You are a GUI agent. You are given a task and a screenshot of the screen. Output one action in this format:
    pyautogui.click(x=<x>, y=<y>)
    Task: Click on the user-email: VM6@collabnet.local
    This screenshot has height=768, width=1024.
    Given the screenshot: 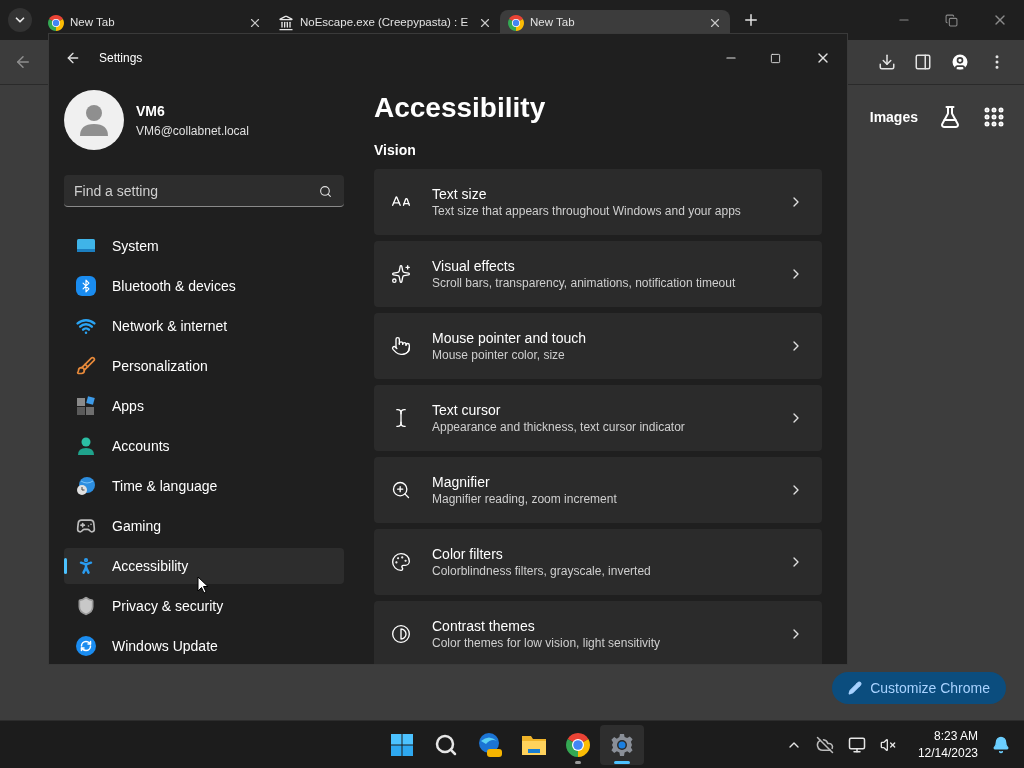 What is the action you would take?
    pyautogui.click(x=192, y=131)
    